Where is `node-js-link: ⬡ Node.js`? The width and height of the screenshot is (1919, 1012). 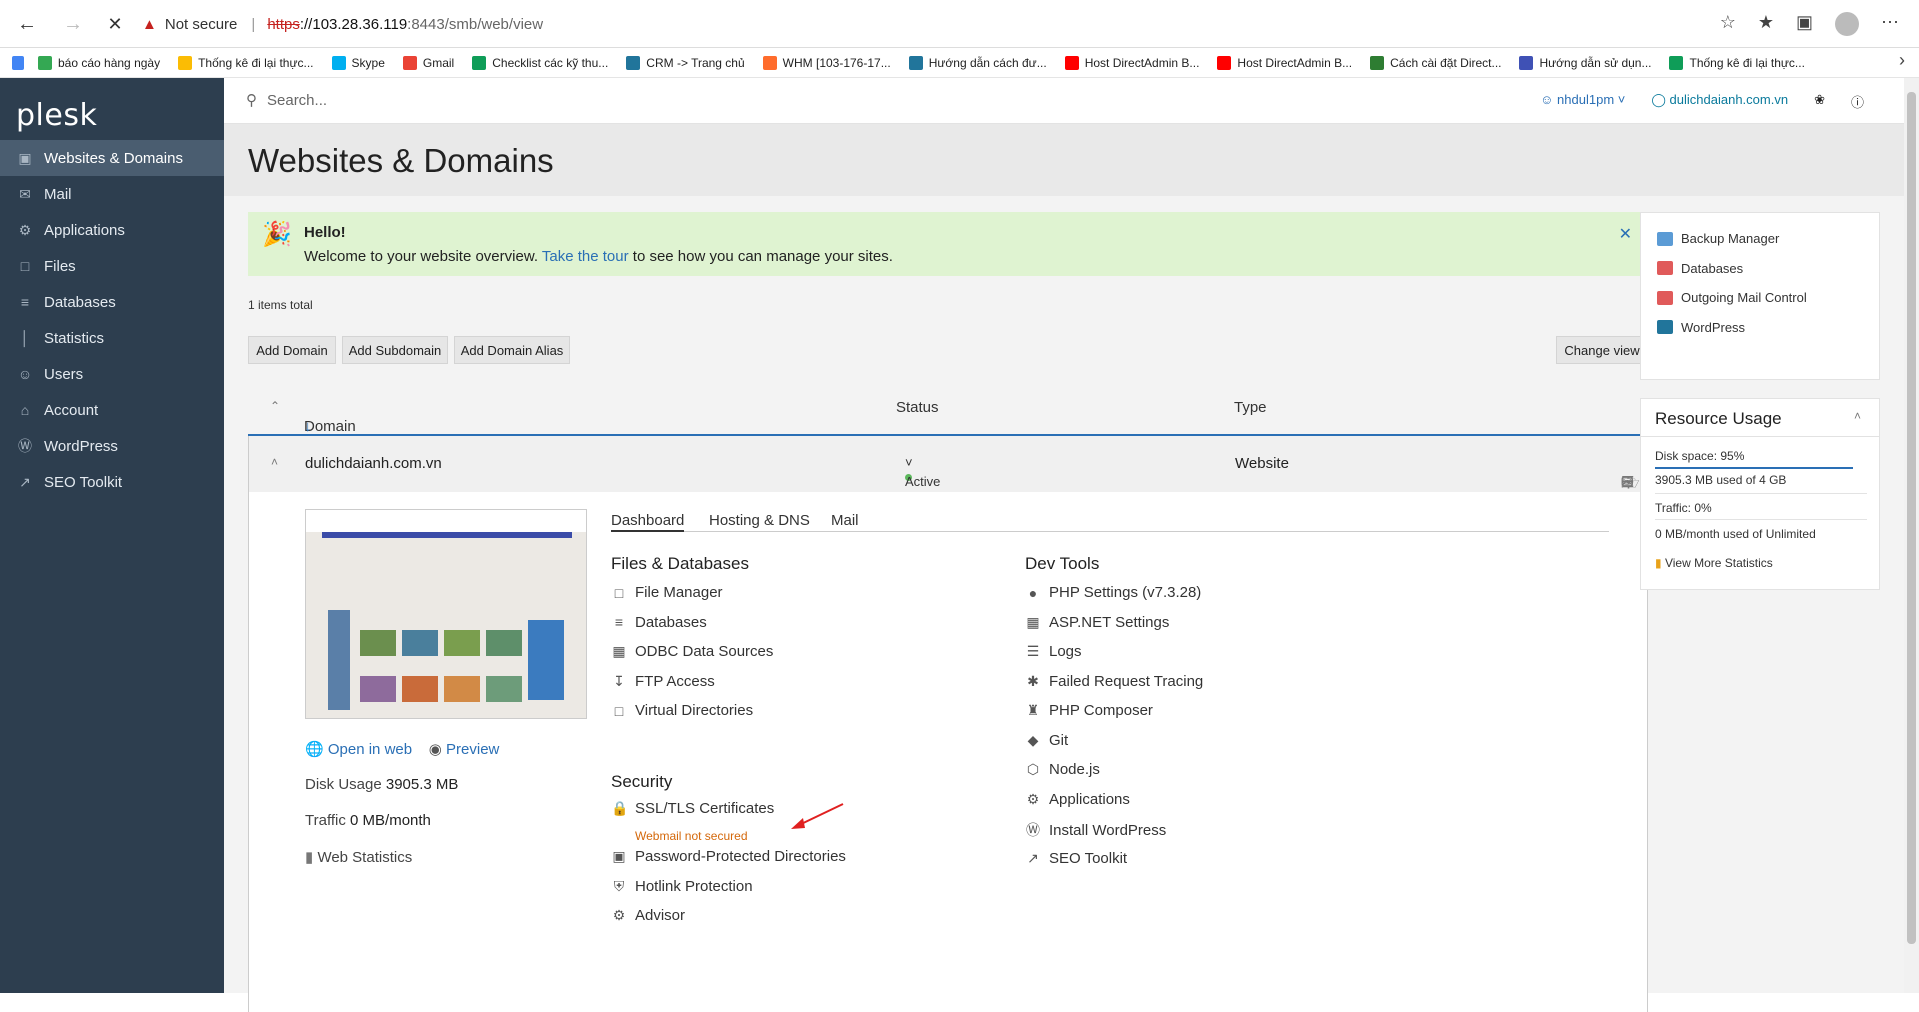 node-js-link: ⬡ Node.js is located at coordinates (1062, 769).